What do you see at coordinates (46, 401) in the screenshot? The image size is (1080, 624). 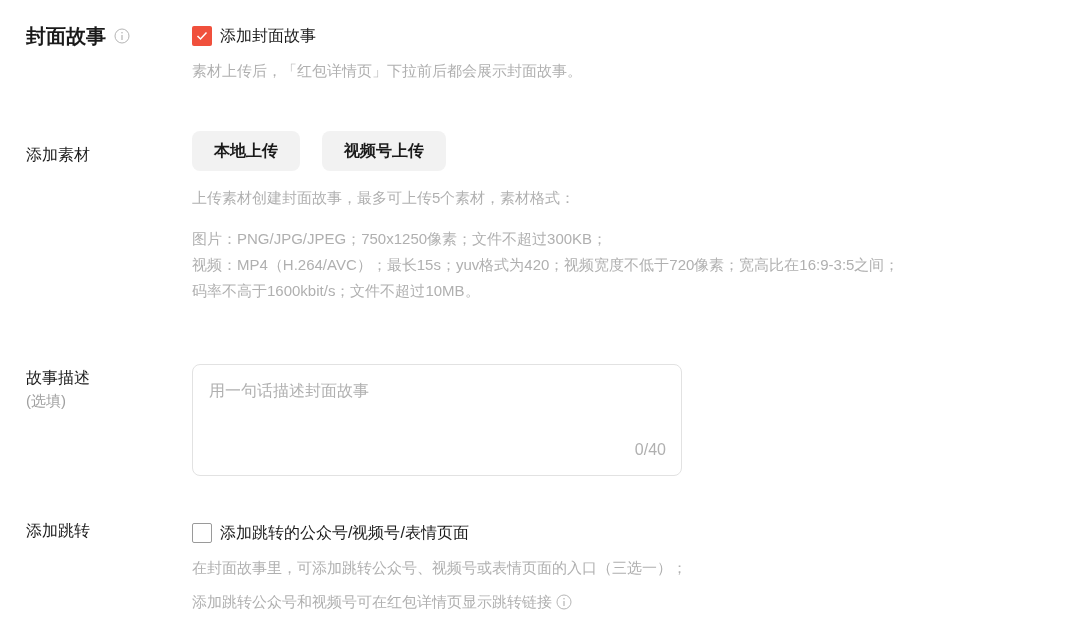 I see `optional-label: (选填)` at bounding box center [46, 401].